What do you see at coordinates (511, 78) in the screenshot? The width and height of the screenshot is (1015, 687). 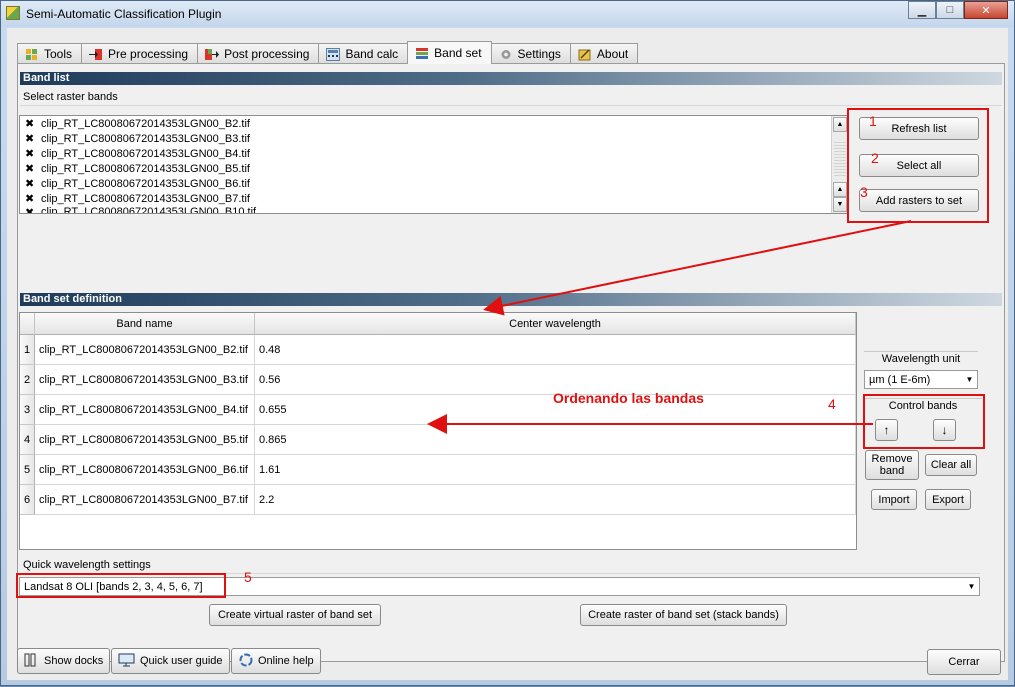 I see `band-list-header: Band list` at bounding box center [511, 78].